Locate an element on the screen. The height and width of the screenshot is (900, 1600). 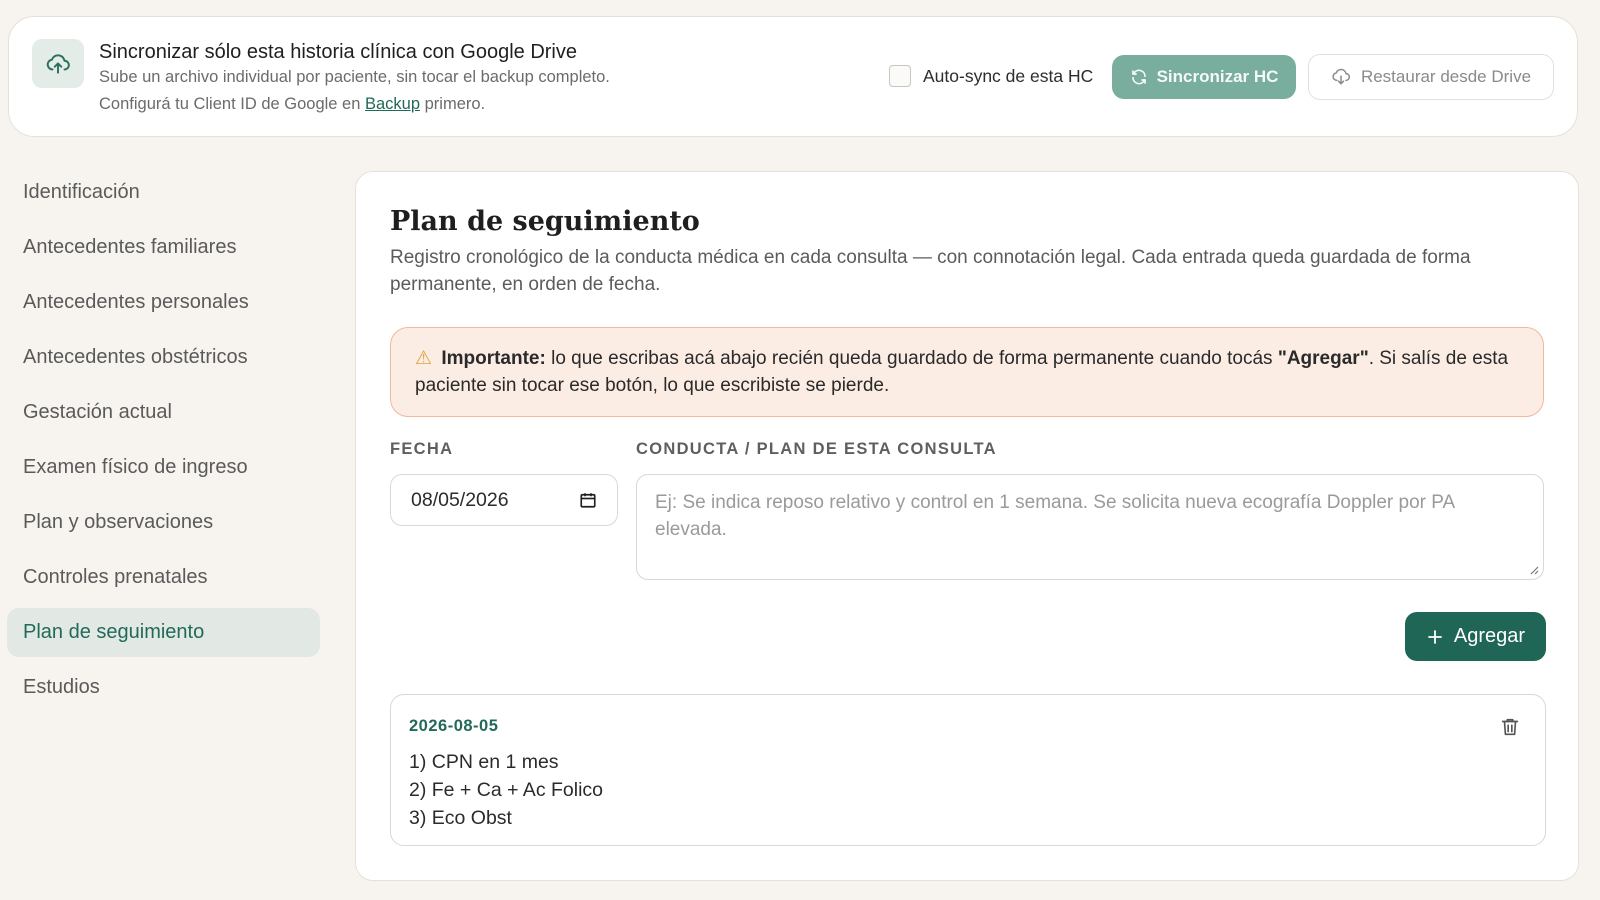
alert-strong: Importante: is located at coordinates (493, 358).